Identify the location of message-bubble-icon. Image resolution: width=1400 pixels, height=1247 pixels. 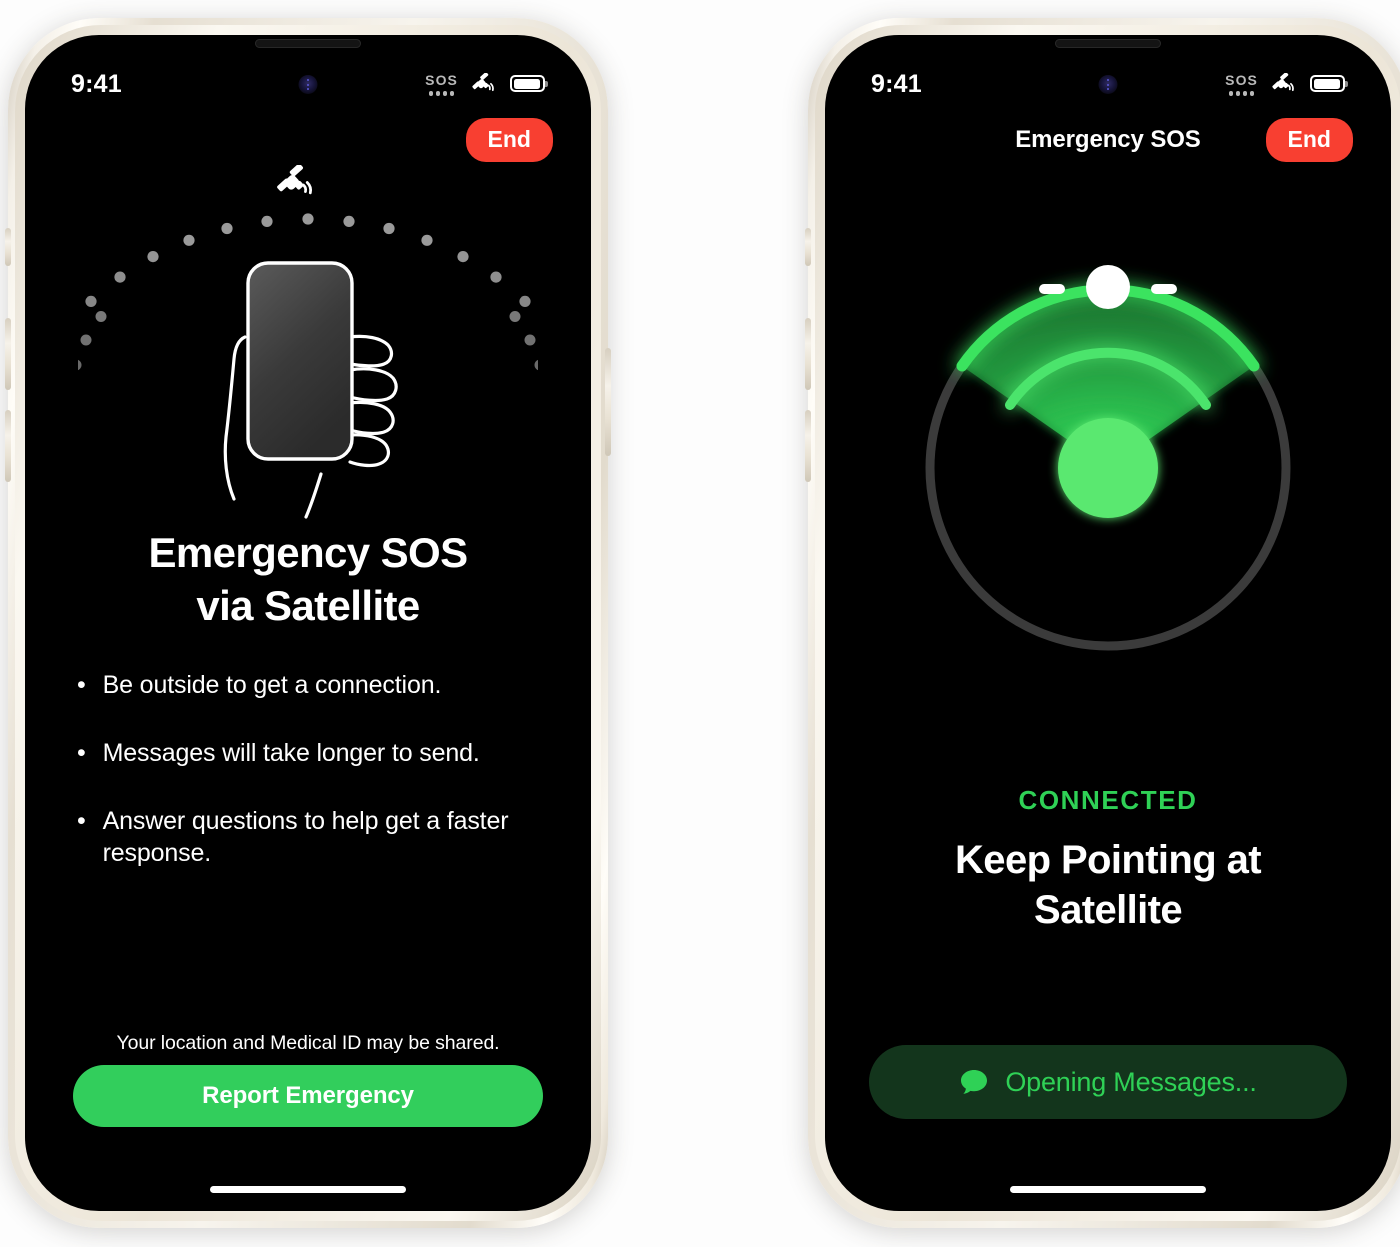
(974, 1082).